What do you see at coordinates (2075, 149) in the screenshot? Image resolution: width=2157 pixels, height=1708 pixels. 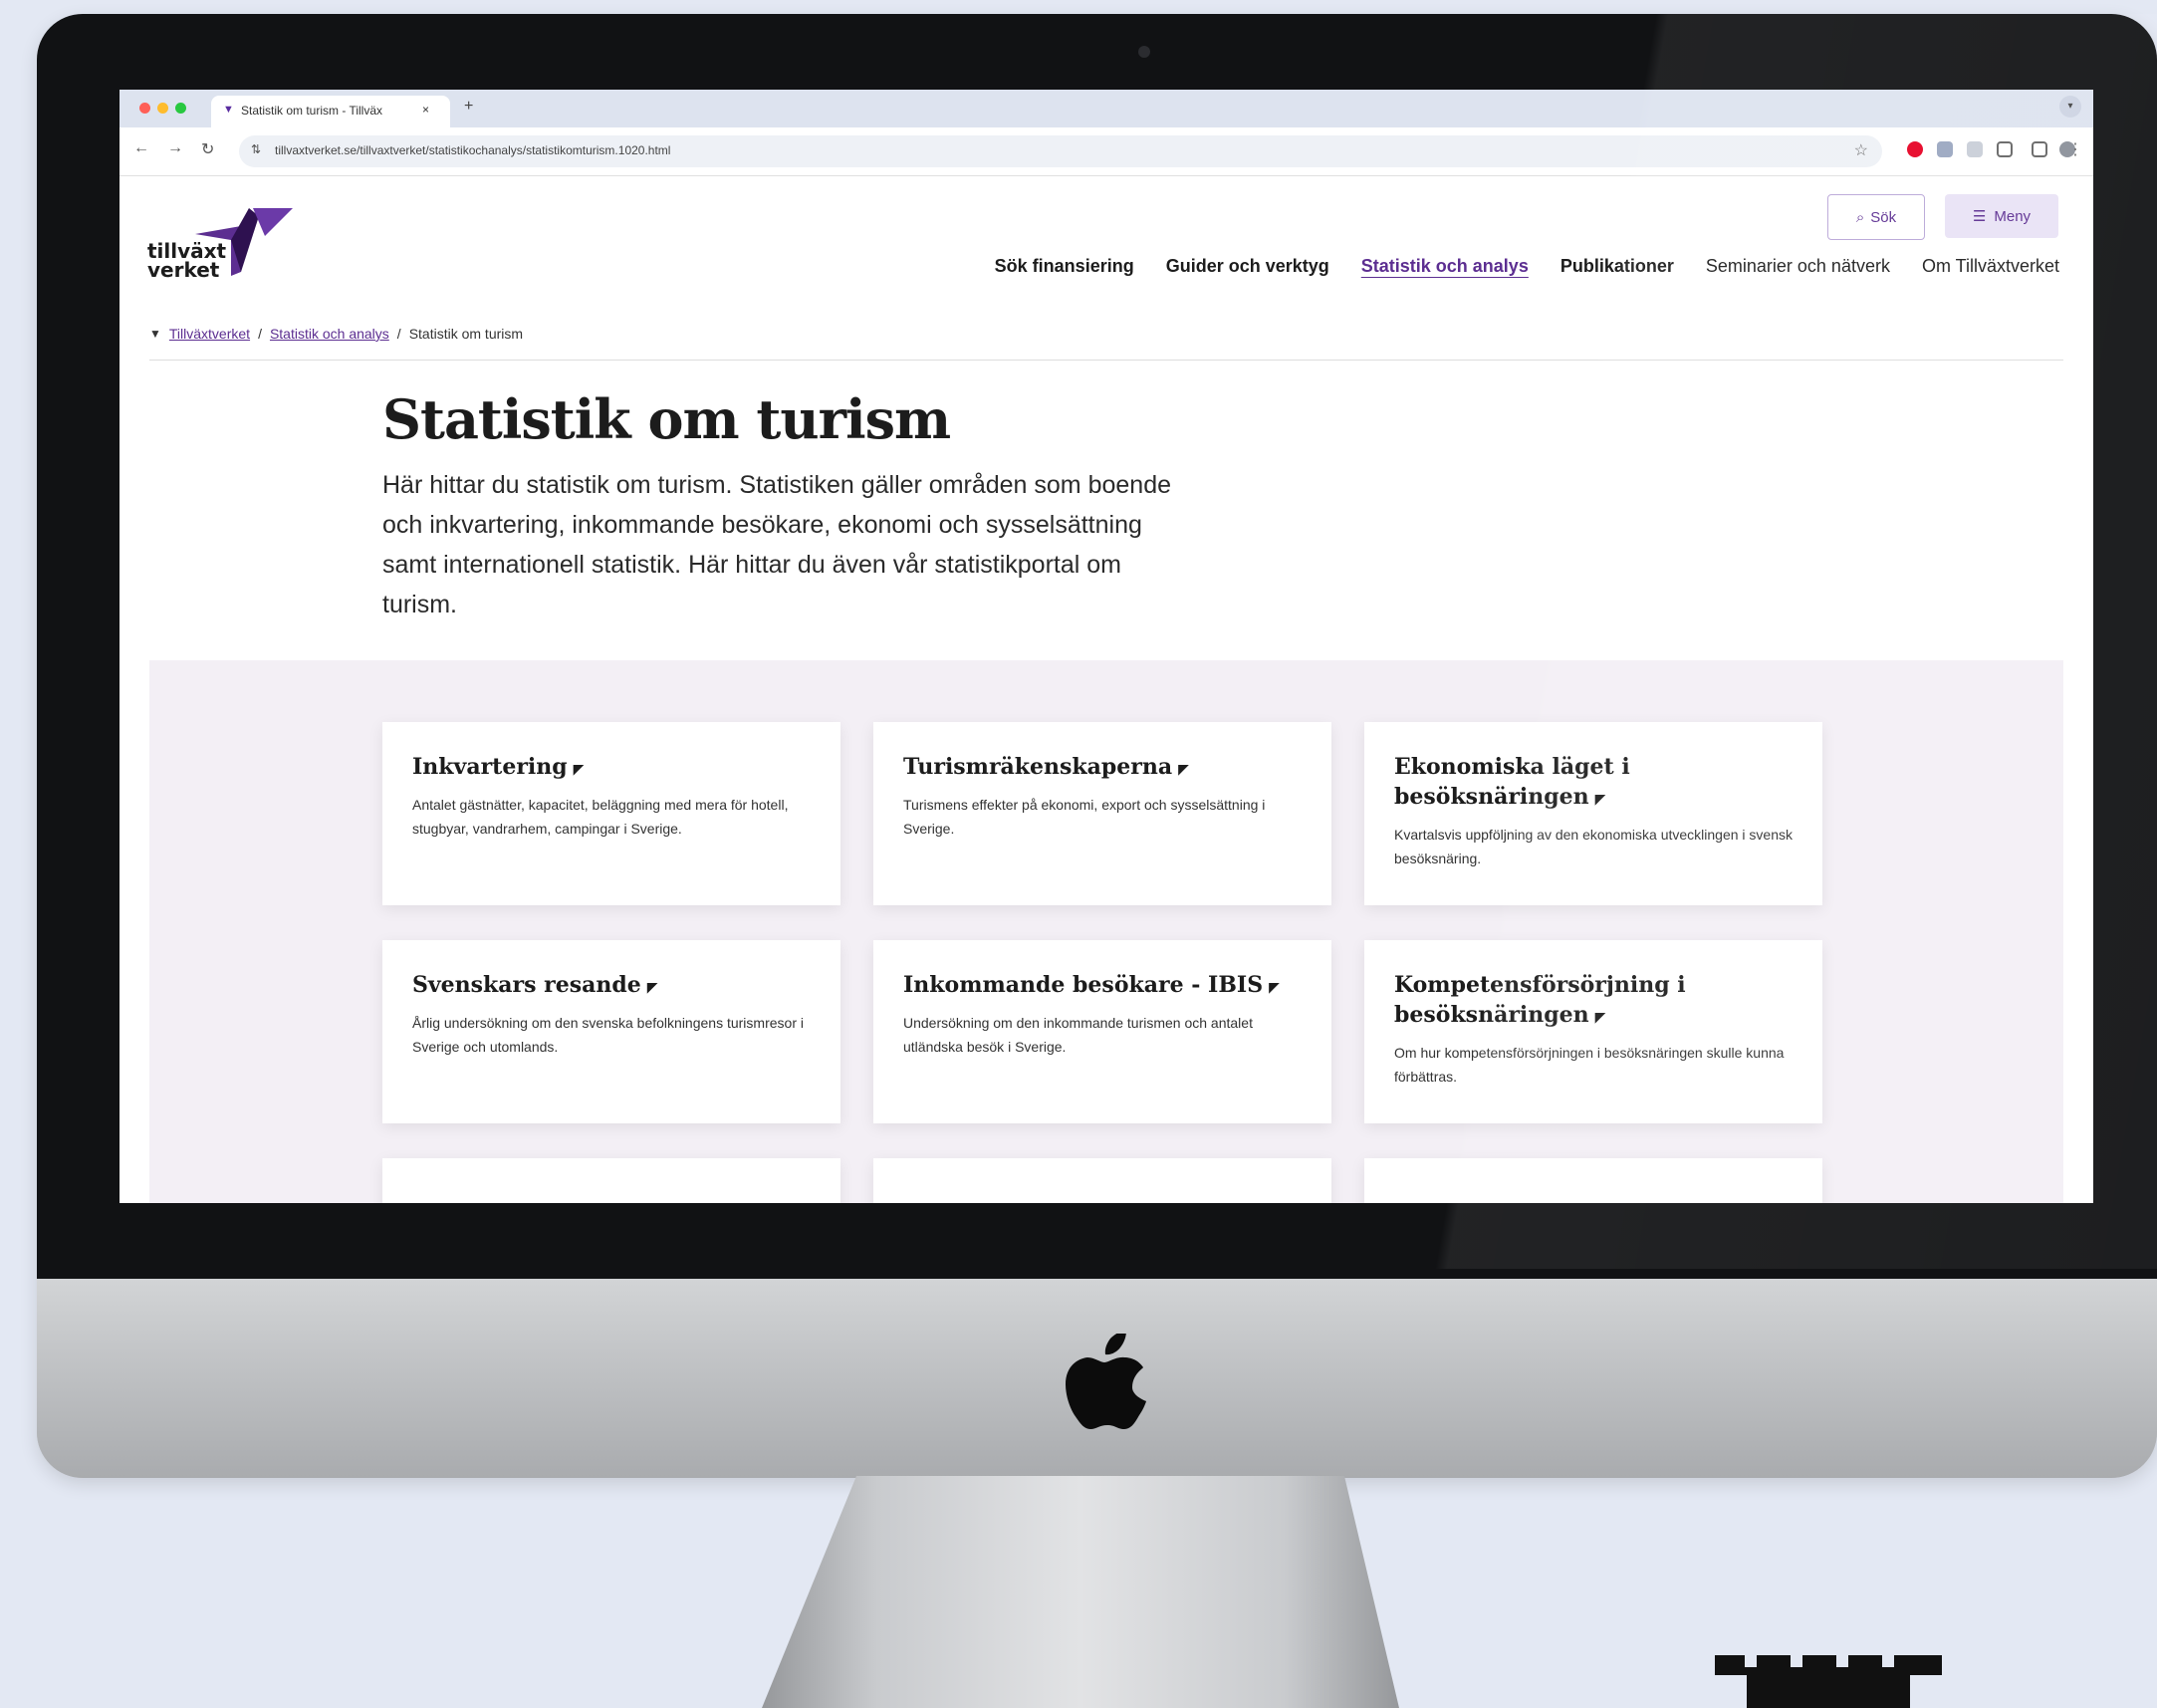 I see `browser-menu-icon: ⋮` at bounding box center [2075, 149].